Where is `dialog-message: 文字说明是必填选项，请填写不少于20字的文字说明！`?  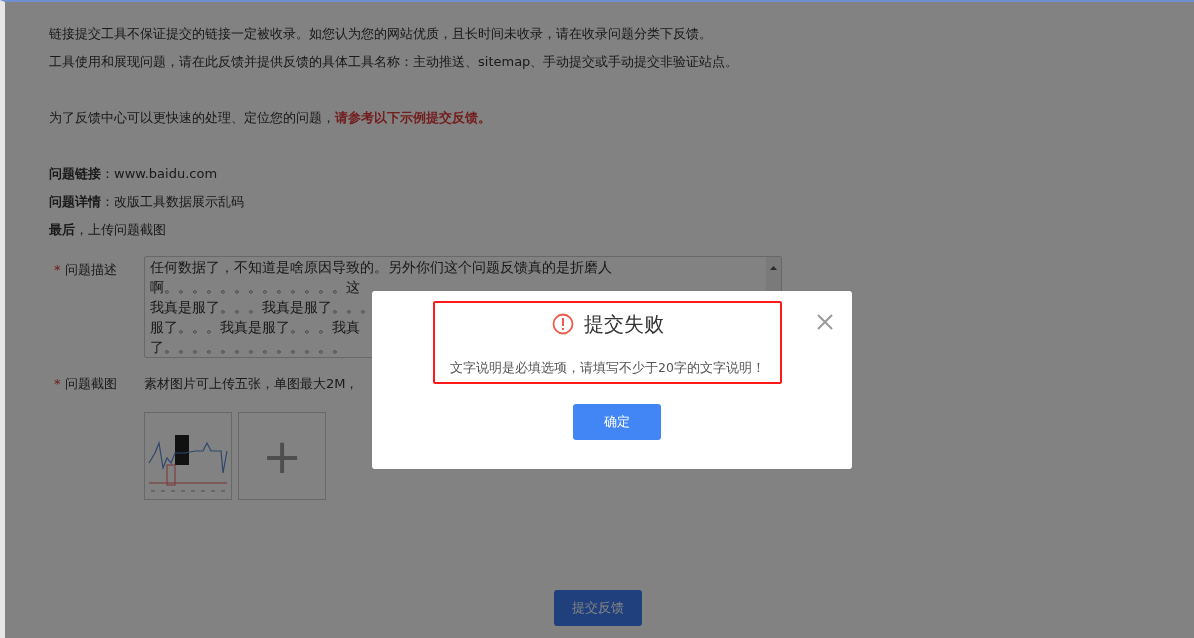 dialog-message: 文字说明是必填选项，请填写不少于20字的文字说明！ is located at coordinates (607, 368).